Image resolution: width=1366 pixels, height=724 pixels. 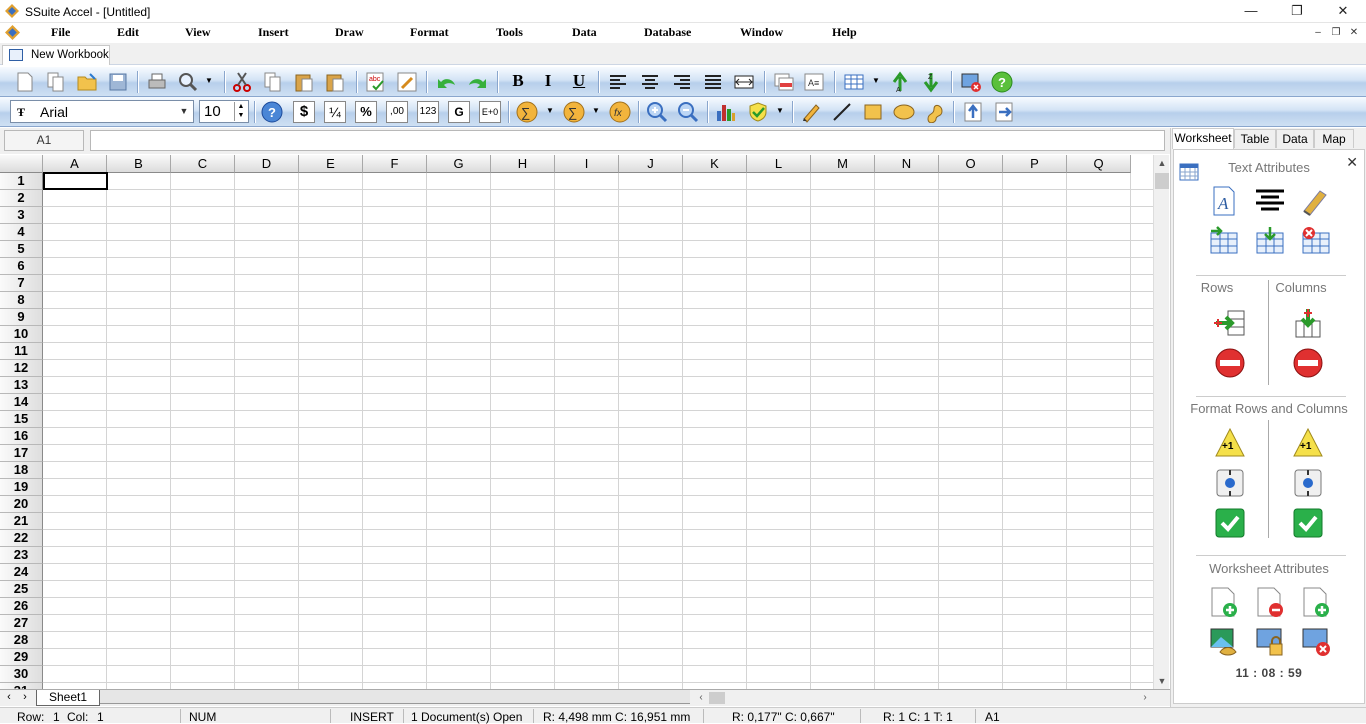 I want to click on menu-view: View, so click(x=198, y=32).